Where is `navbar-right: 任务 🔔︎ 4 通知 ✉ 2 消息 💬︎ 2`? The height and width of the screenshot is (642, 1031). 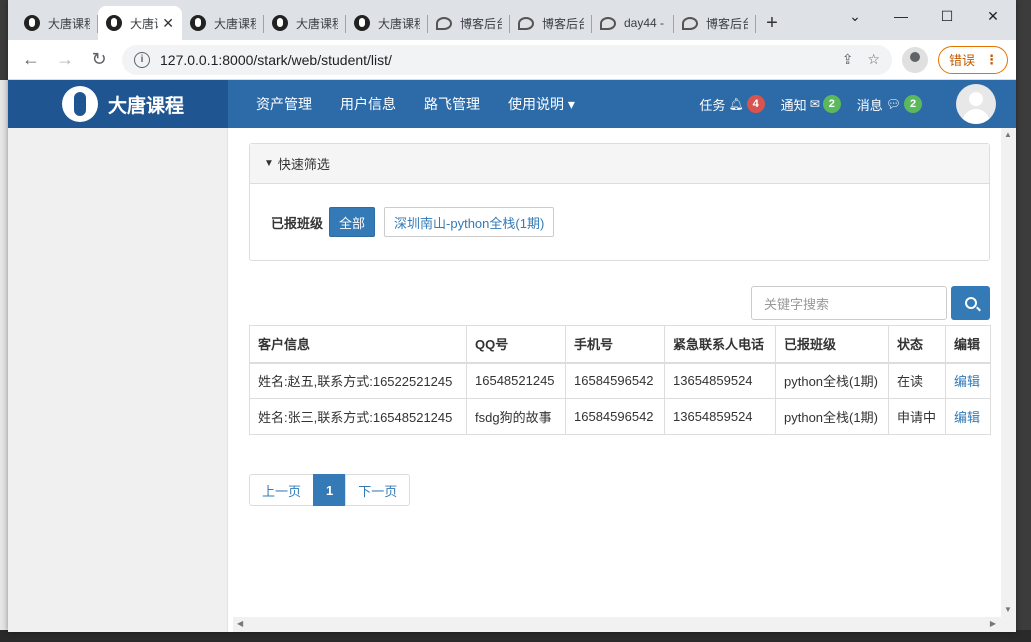 navbar-right: 任务 🔔︎ 4 通知 ✉ 2 消息 💬︎ 2 is located at coordinates (839, 104).